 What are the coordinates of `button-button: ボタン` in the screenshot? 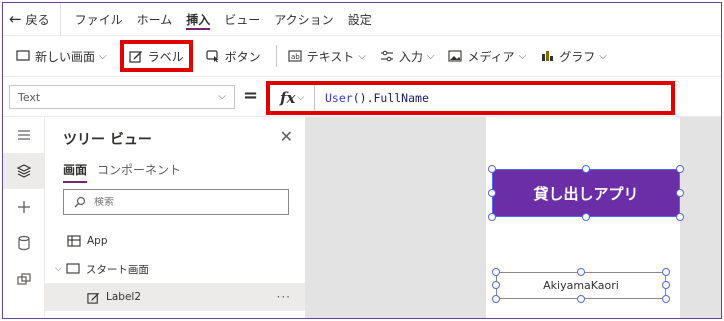 It's located at (233, 56).